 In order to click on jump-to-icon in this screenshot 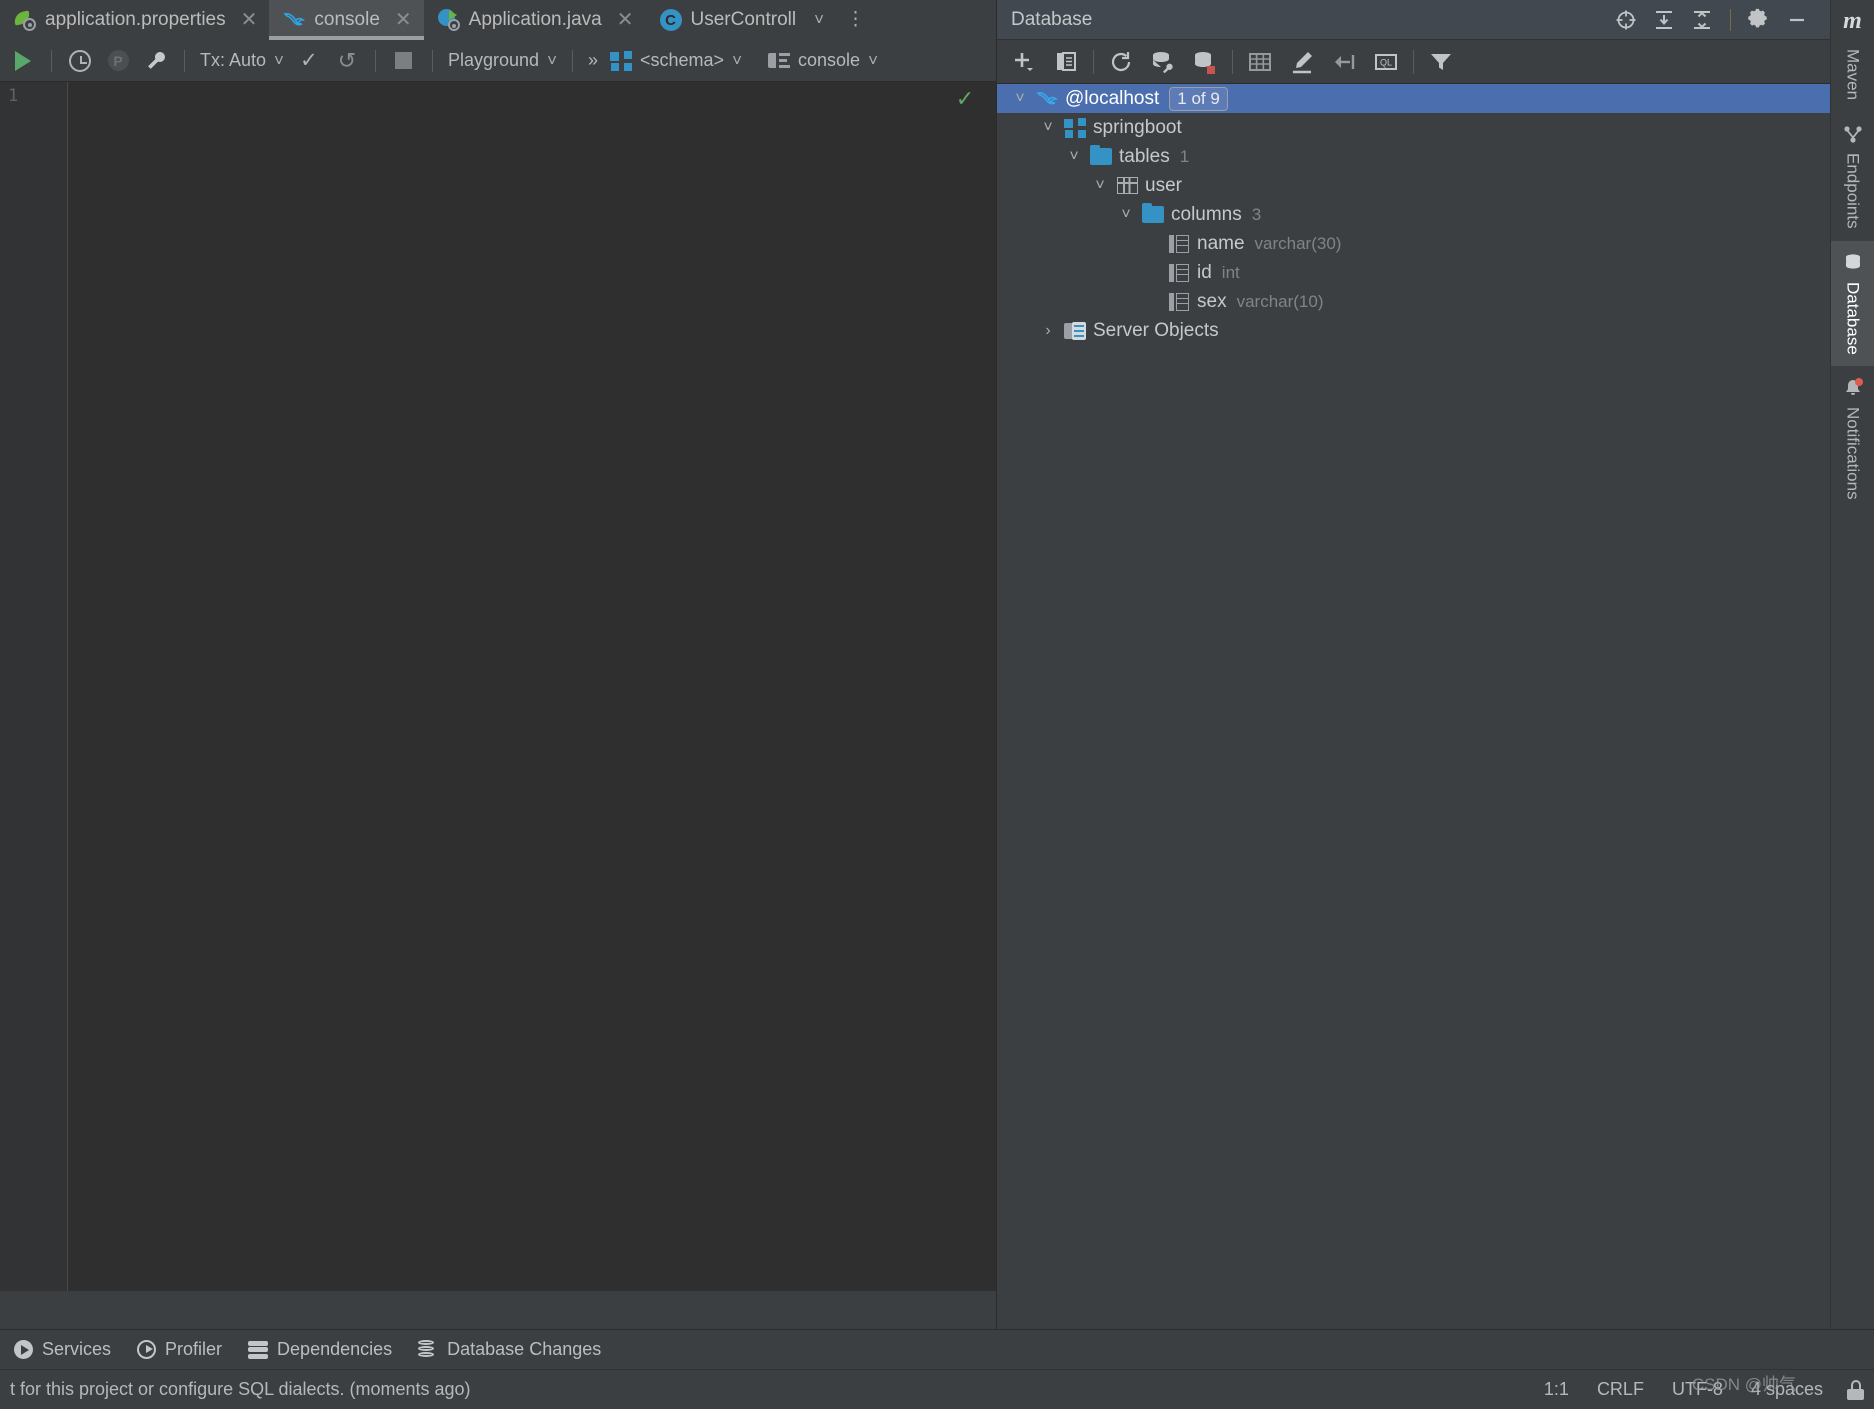, I will do `click(1344, 62)`.